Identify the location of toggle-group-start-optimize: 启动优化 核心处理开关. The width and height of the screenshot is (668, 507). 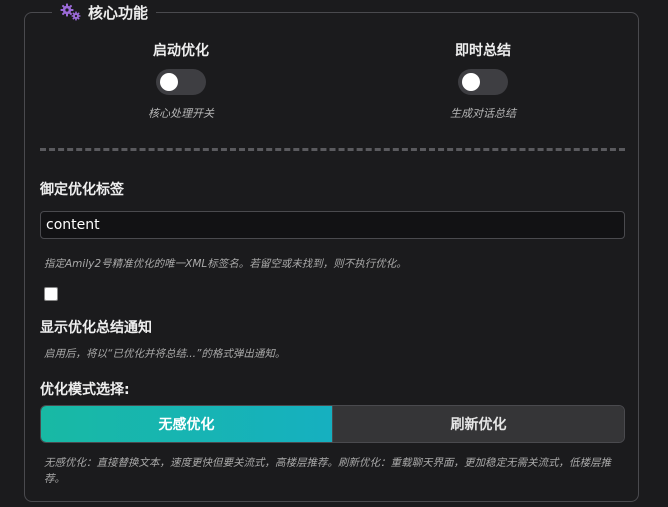
(181, 80).